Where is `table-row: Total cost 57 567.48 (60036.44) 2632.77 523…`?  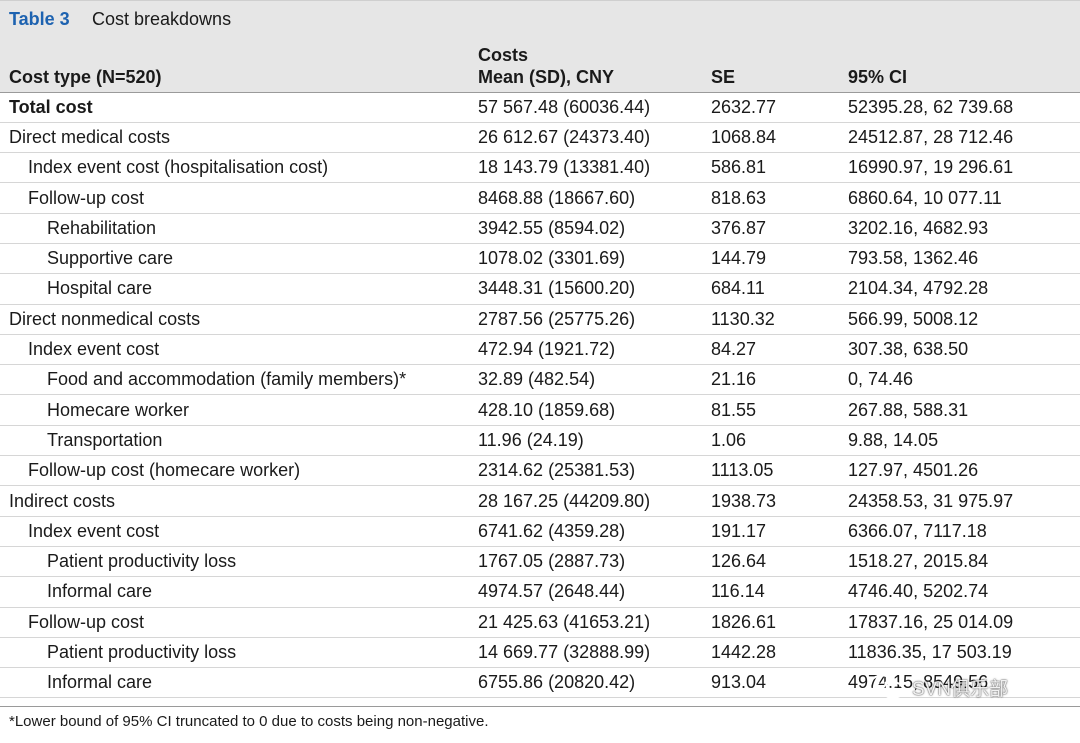
table-row: Total cost 57 567.48 (60036.44) 2632.77 523… is located at coordinates (540, 107).